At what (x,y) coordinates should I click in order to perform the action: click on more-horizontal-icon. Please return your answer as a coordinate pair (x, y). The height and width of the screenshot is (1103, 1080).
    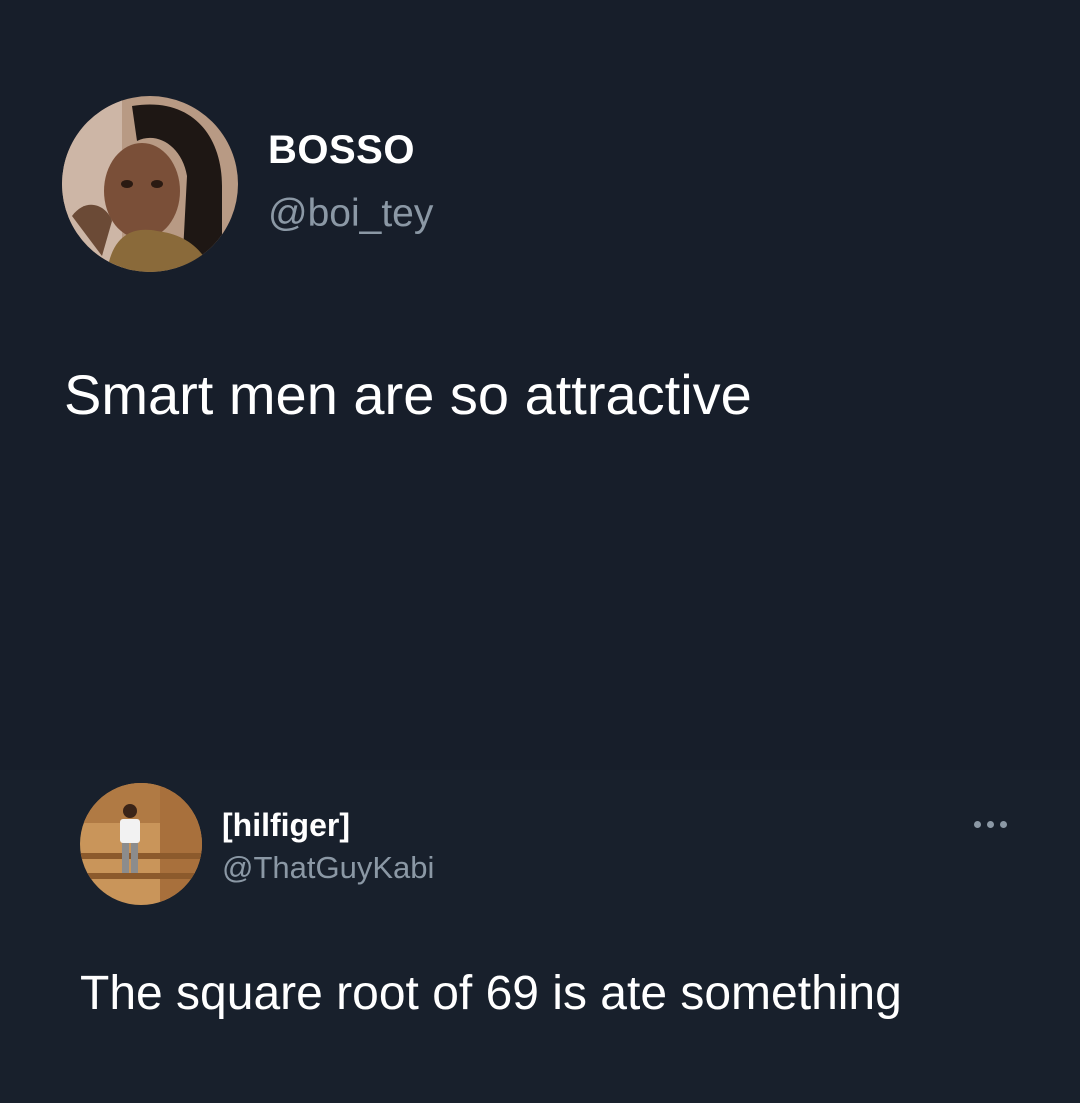
    Looking at the image, I should click on (990, 824).